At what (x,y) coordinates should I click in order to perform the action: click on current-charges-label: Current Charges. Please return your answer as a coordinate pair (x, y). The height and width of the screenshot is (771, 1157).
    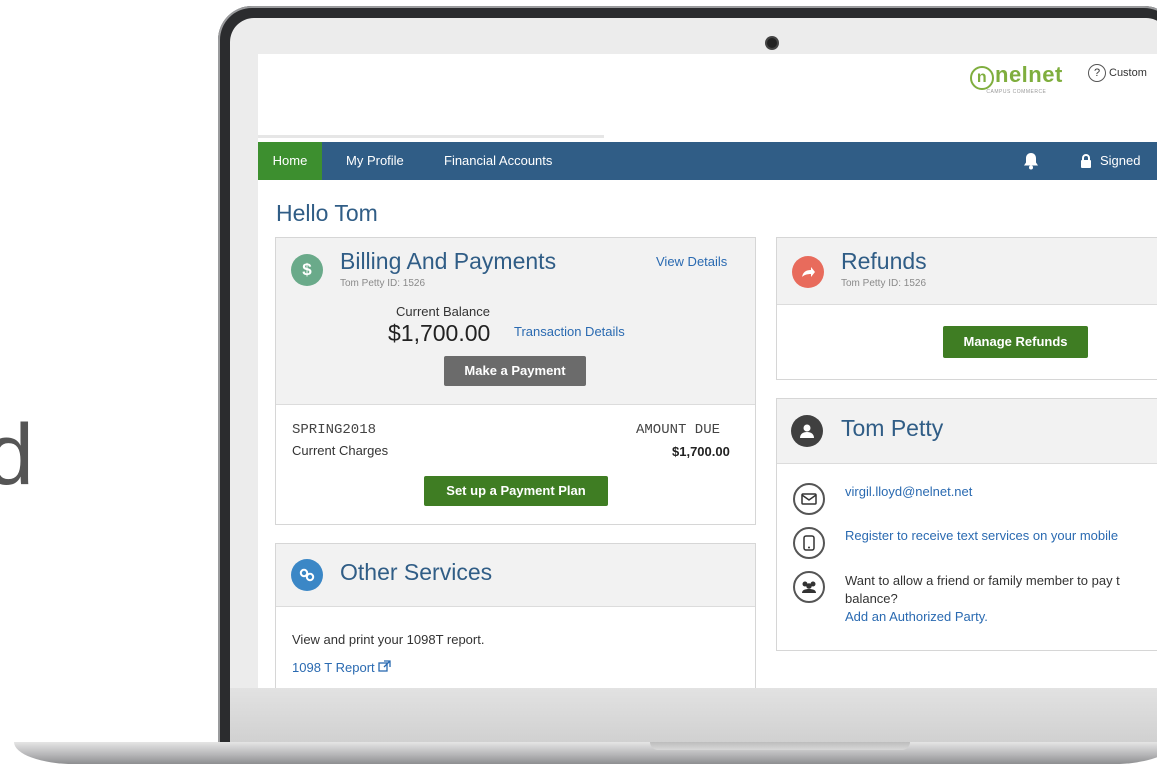
    Looking at the image, I should click on (340, 450).